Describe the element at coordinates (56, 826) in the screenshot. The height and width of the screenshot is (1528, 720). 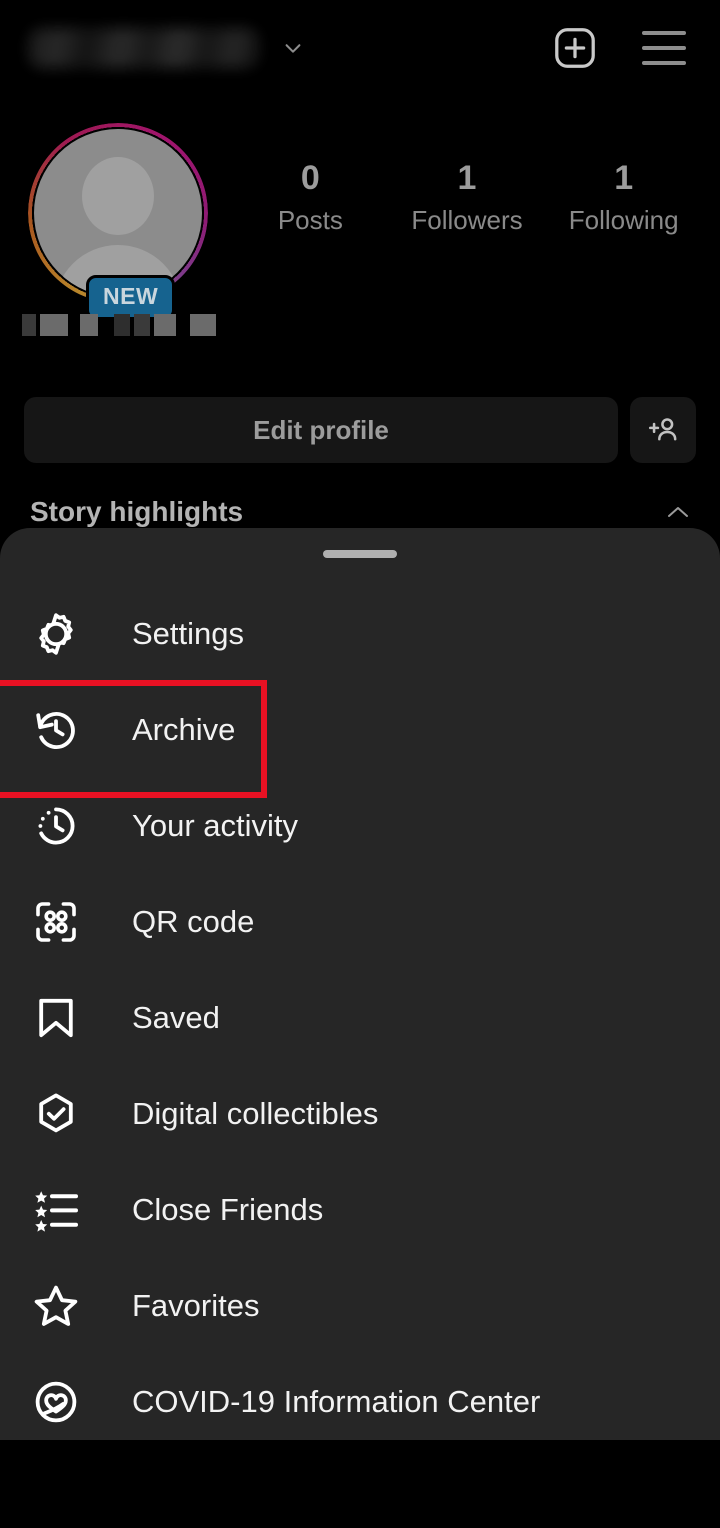
I see `activity-clock-icon` at that location.